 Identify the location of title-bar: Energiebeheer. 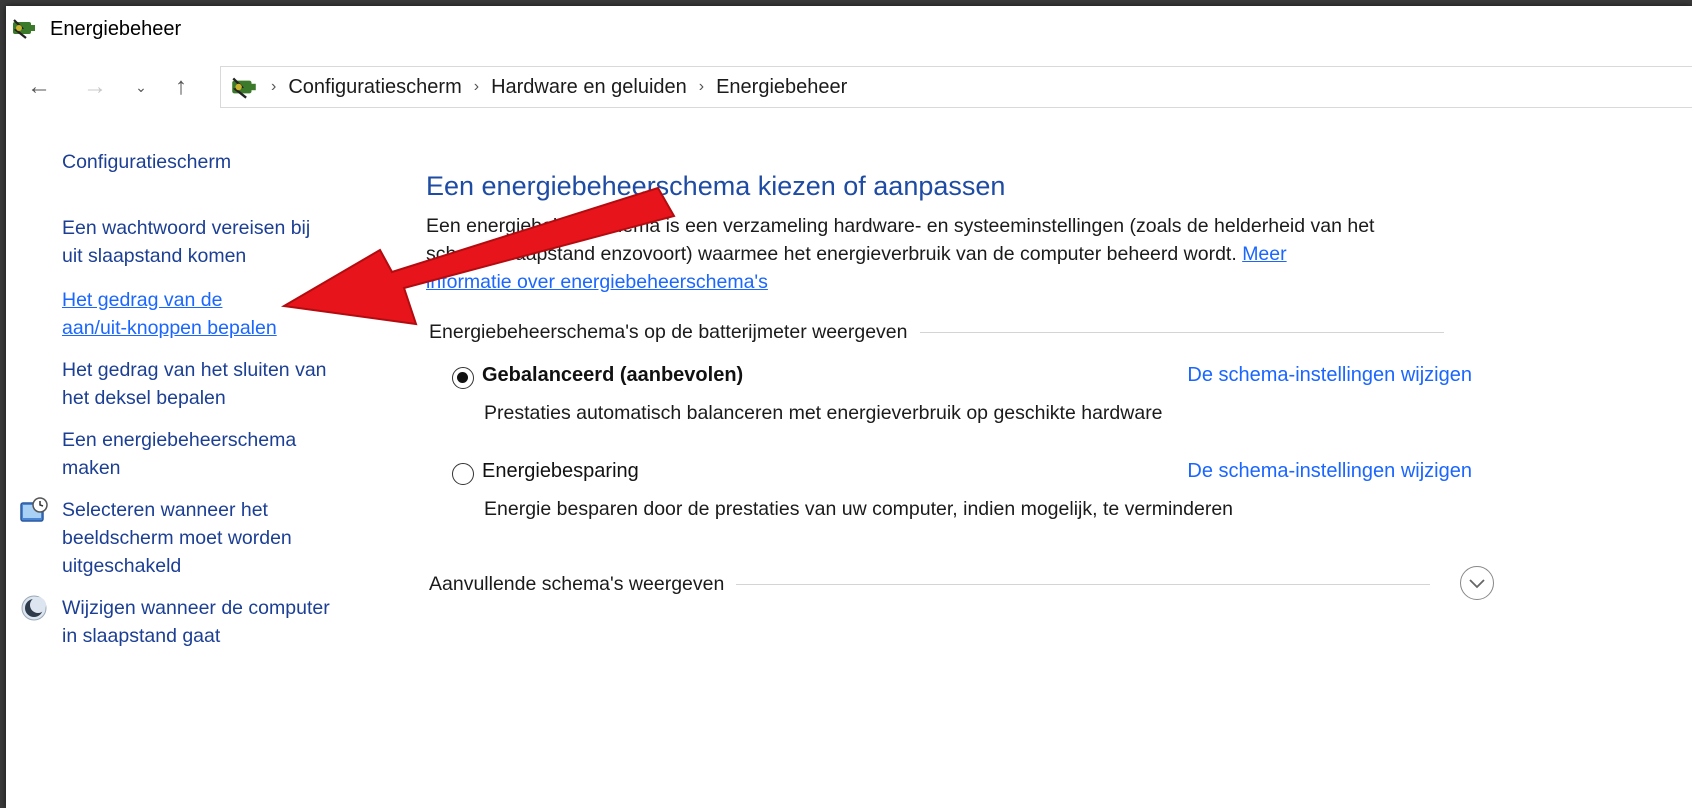
(849, 26).